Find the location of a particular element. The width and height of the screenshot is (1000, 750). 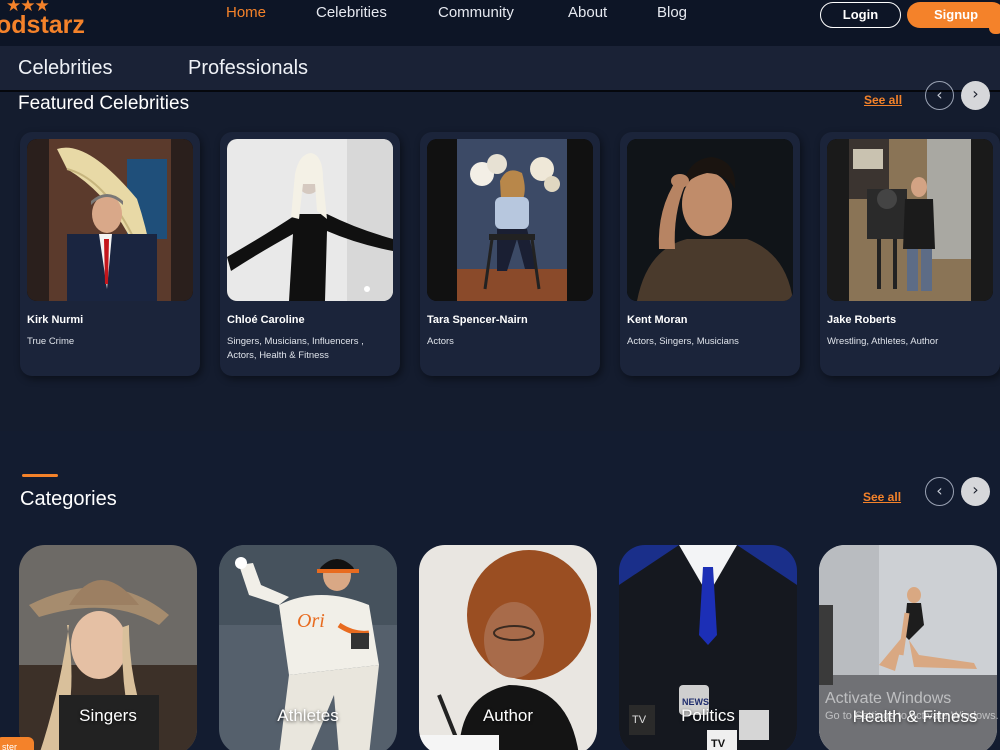

categories-accent-bar is located at coordinates (40, 475).